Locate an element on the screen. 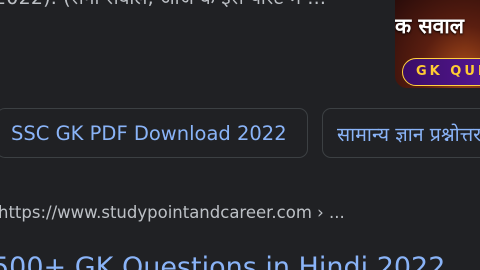 Image resolution: width=480 pixels, height=270 pixels. thumbnail-badge-text: GK QUE is located at coordinates (448, 71).